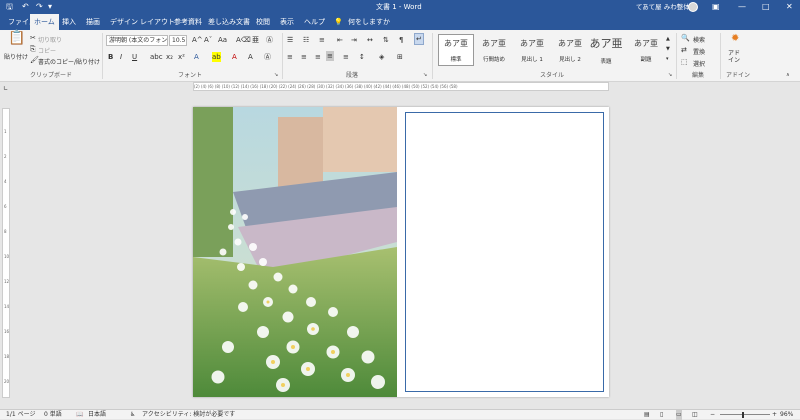 Image resolution: width=800 pixels, height=420 pixels. I want to click on document-title: 文書 1 - Word, so click(399, 7).